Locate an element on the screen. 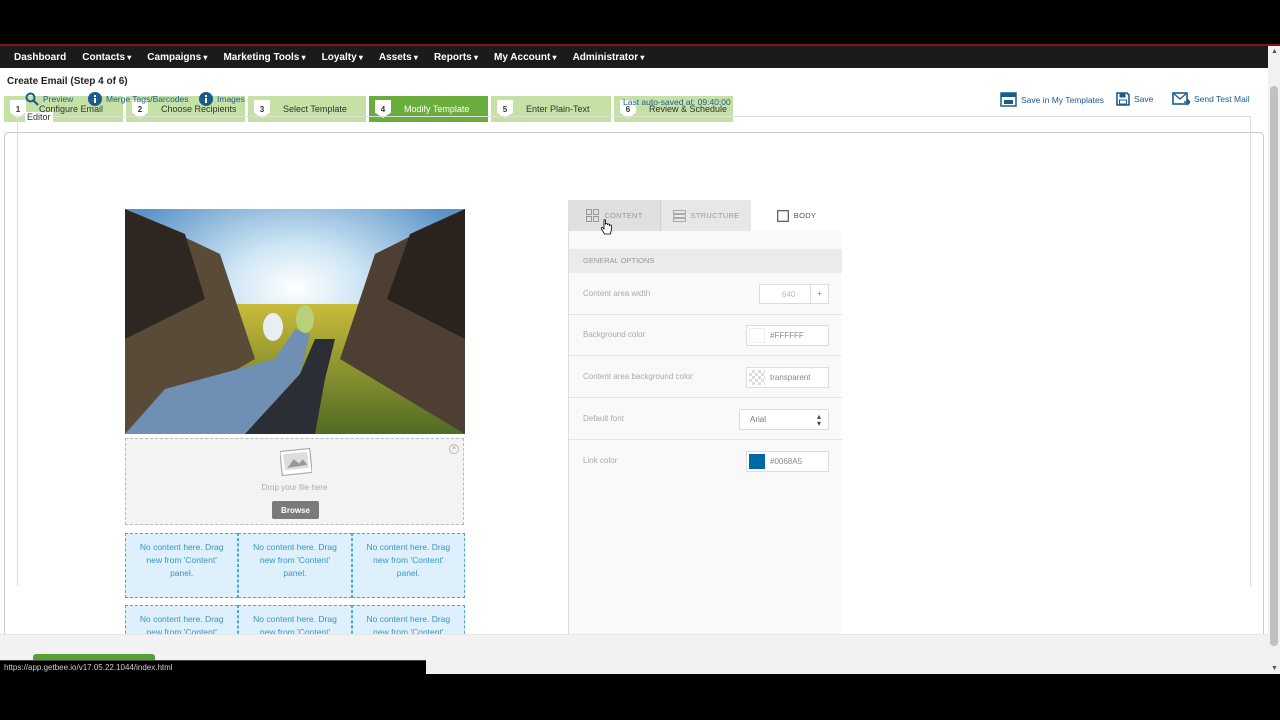  square-icon is located at coordinates (782, 215).